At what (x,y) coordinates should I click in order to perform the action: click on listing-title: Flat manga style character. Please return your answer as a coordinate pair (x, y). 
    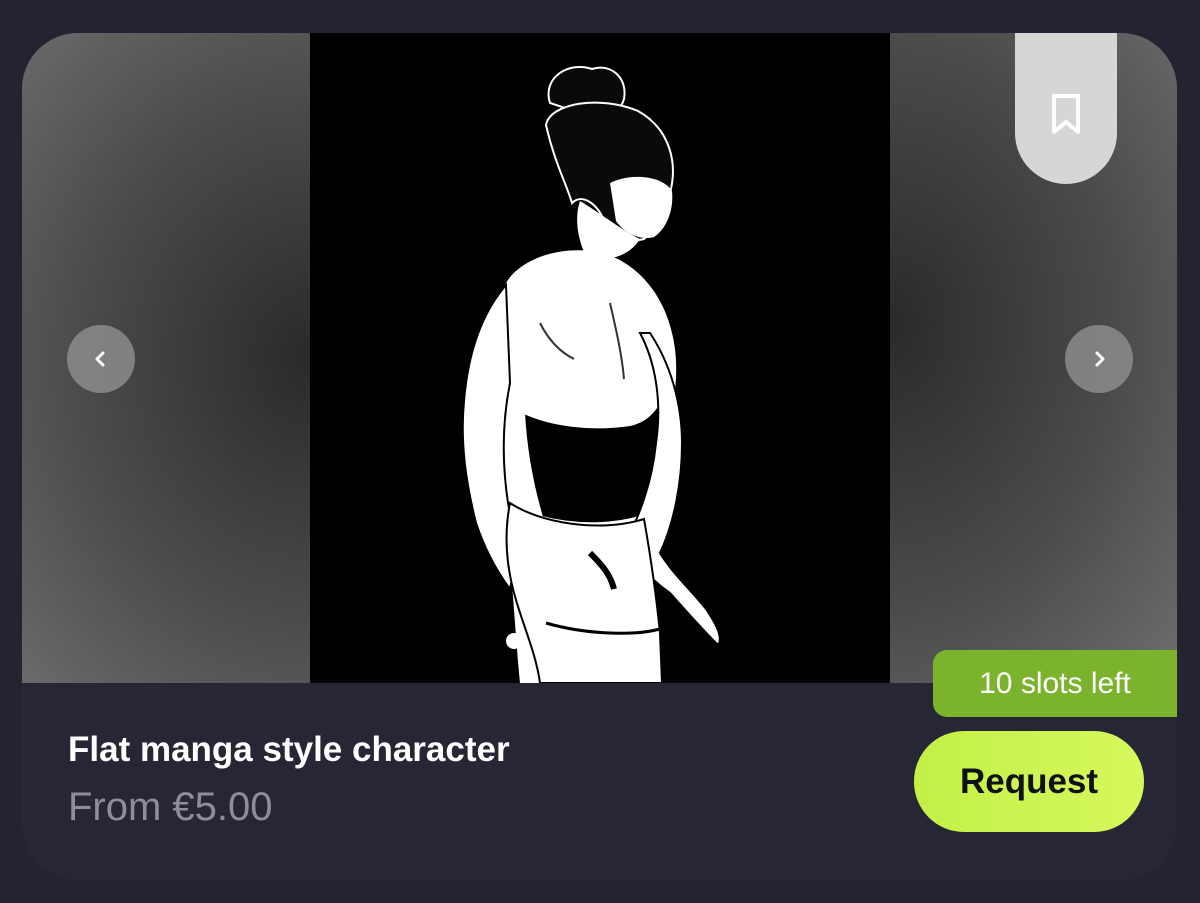
    Looking at the image, I should click on (289, 749).